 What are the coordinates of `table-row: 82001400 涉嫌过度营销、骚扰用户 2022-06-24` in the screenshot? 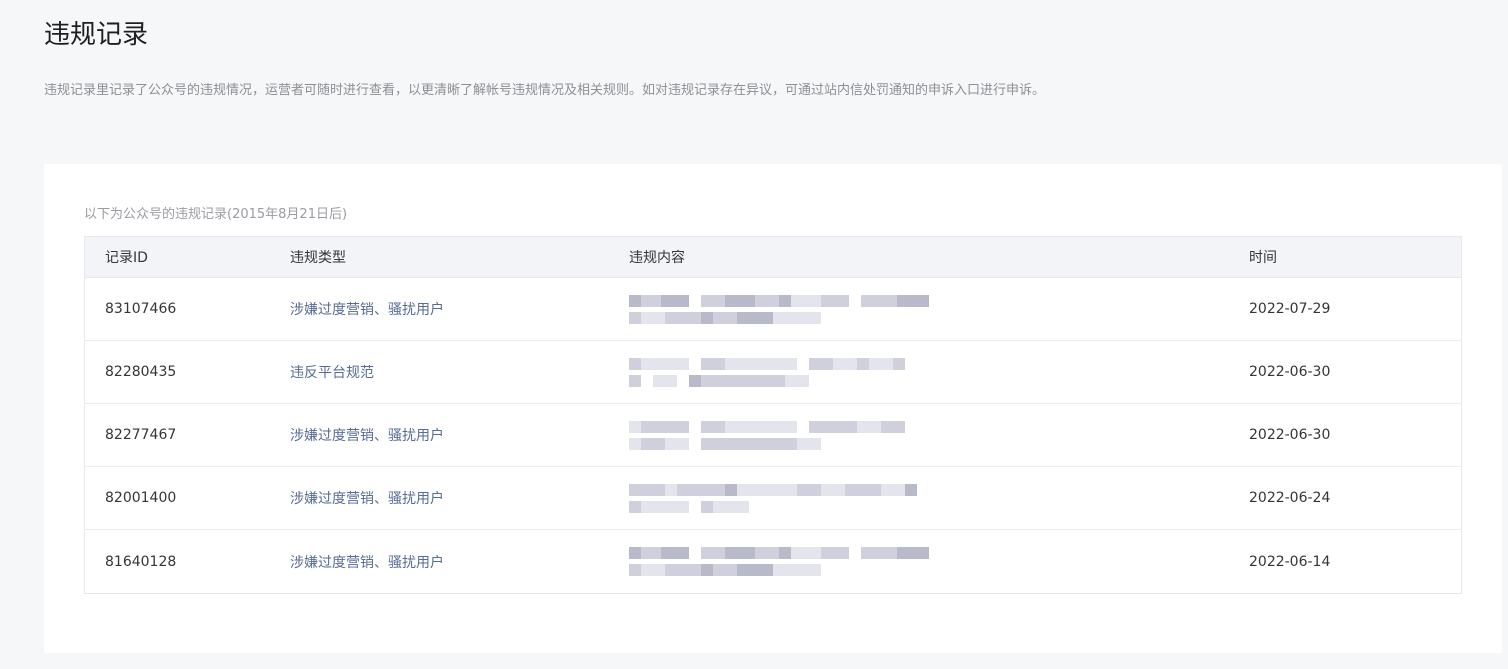 It's located at (773, 498).